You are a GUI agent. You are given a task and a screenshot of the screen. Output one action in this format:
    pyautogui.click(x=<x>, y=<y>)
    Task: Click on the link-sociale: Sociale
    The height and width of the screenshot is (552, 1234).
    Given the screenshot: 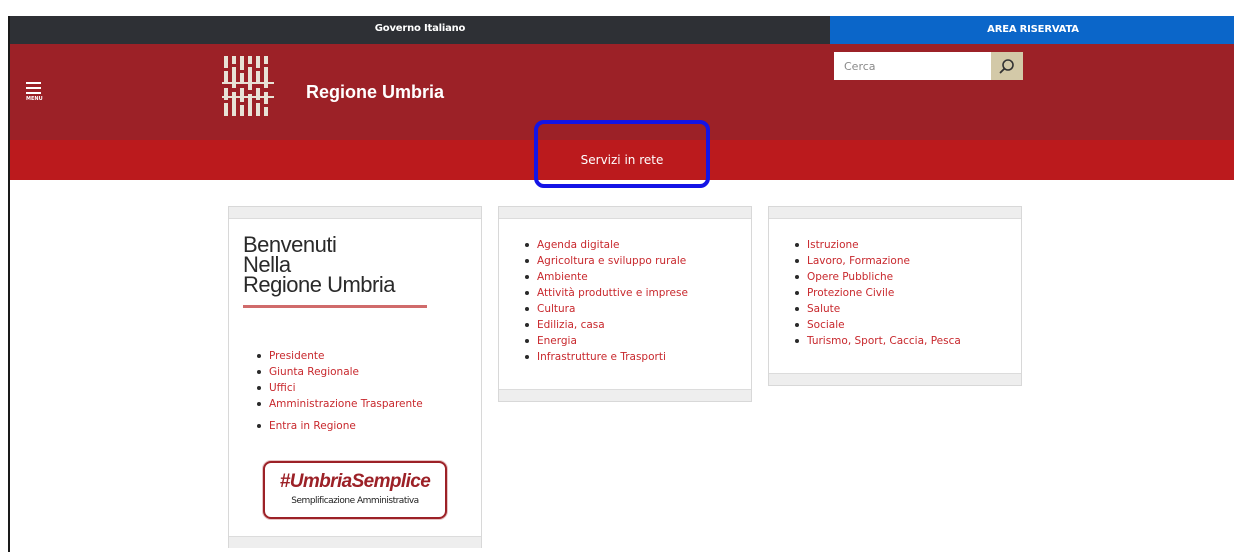 What is the action you would take?
    pyautogui.click(x=907, y=325)
    